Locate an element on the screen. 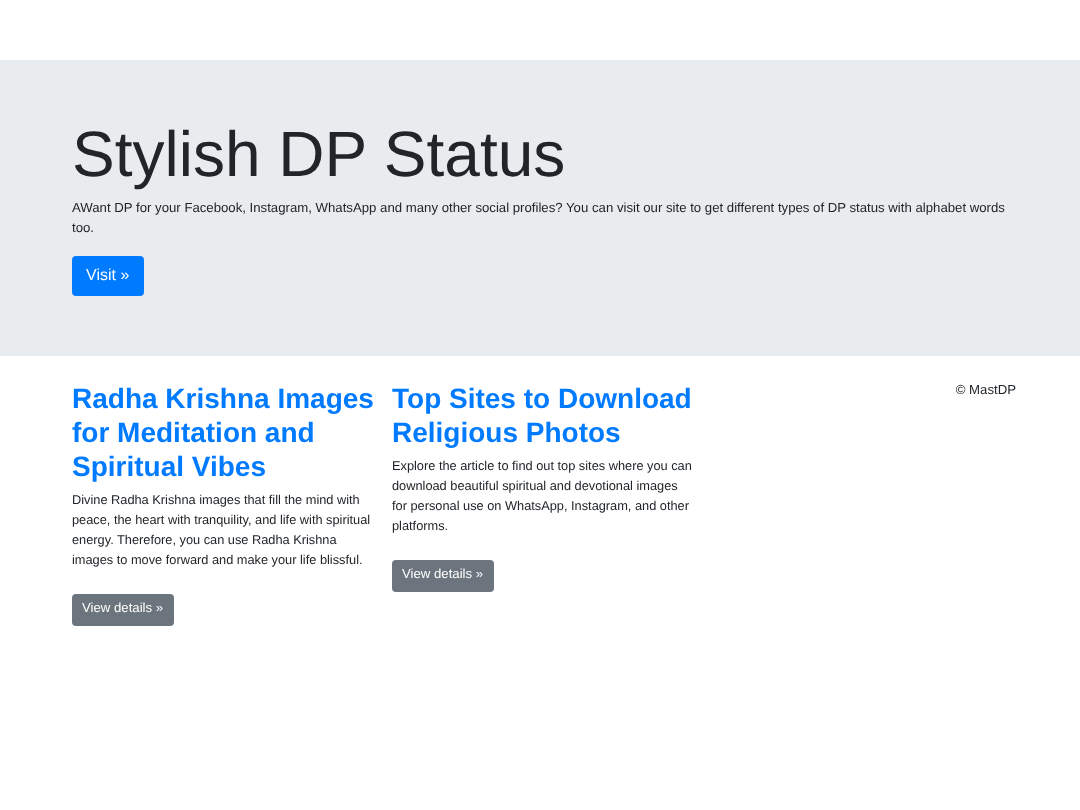  article-title: Radha Krishna Images for Meditation and Spiritual Vibes is located at coordinates (232, 433).